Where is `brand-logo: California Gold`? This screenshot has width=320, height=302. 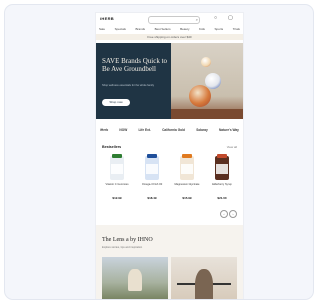
brand-logo: California Gold is located at coordinates (173, 130).